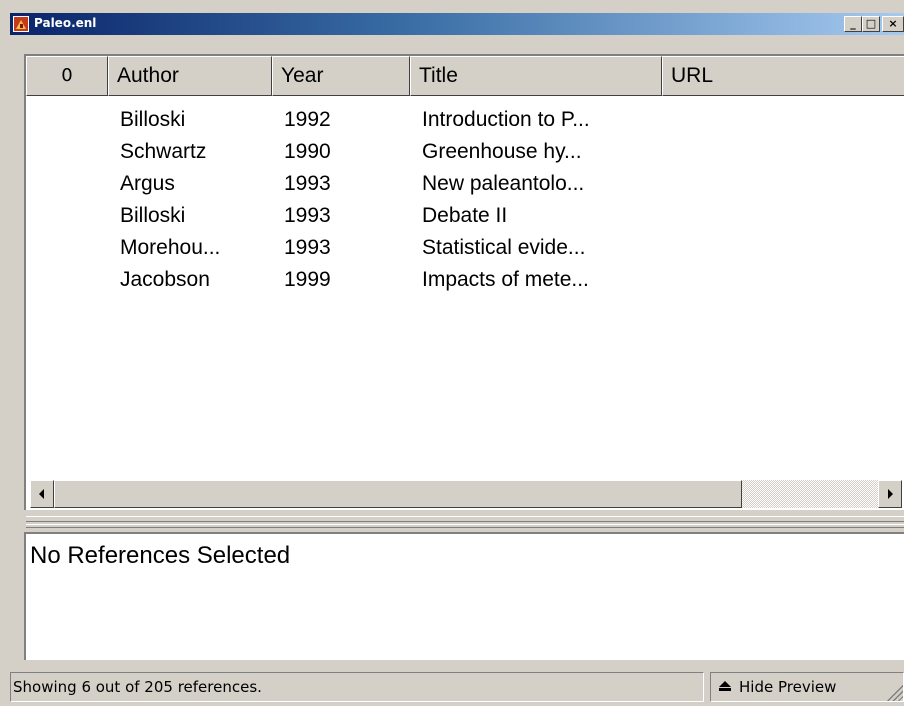 The image size is (904, 706). Describe the element at coordinates (871, 24) in the screenshot. I see `maximize-button: □` at that location.